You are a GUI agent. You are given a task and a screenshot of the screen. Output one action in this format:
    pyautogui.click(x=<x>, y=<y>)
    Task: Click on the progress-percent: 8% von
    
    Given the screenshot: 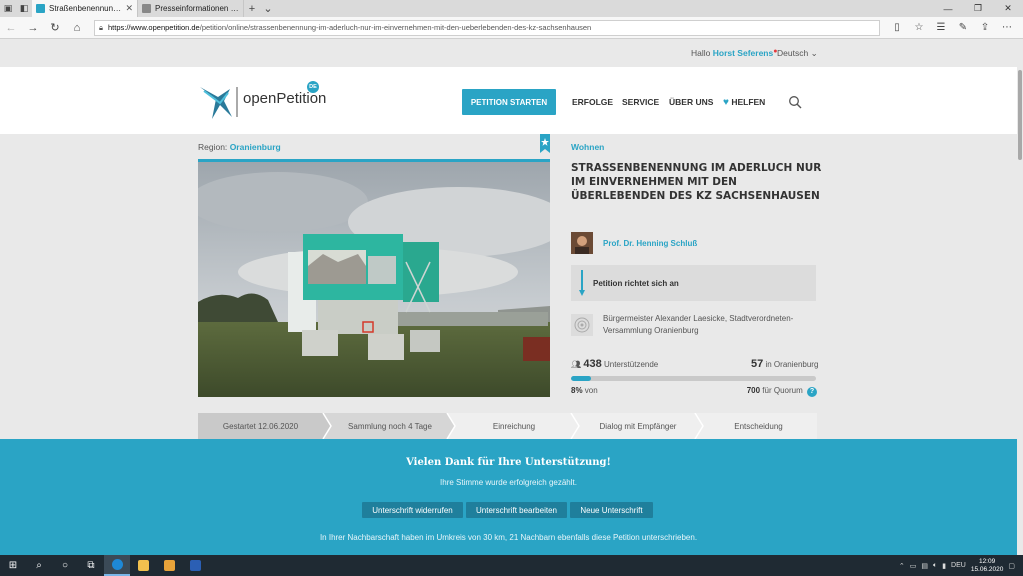 What is the action you would take?
    pyautogui.click(x=584, y=390)
    